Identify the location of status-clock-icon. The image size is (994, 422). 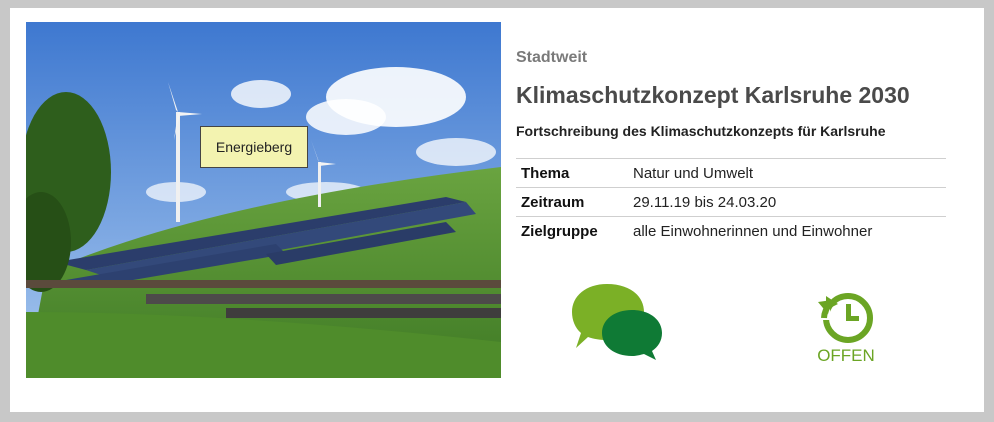
(846, 318).